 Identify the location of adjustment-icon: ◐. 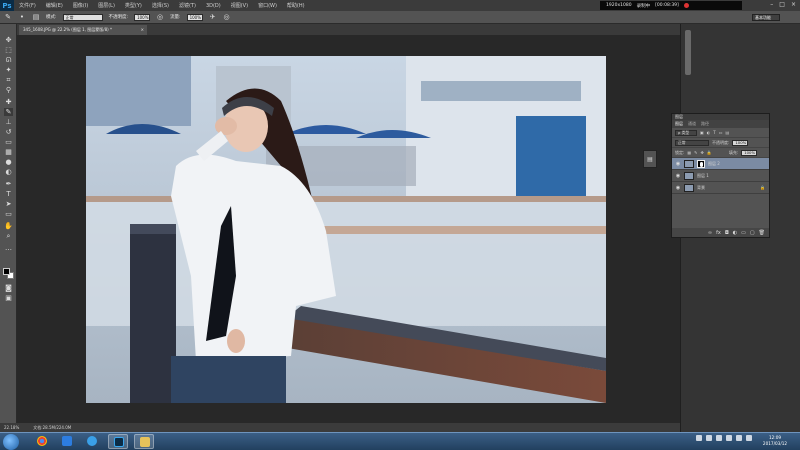
(735, 233).